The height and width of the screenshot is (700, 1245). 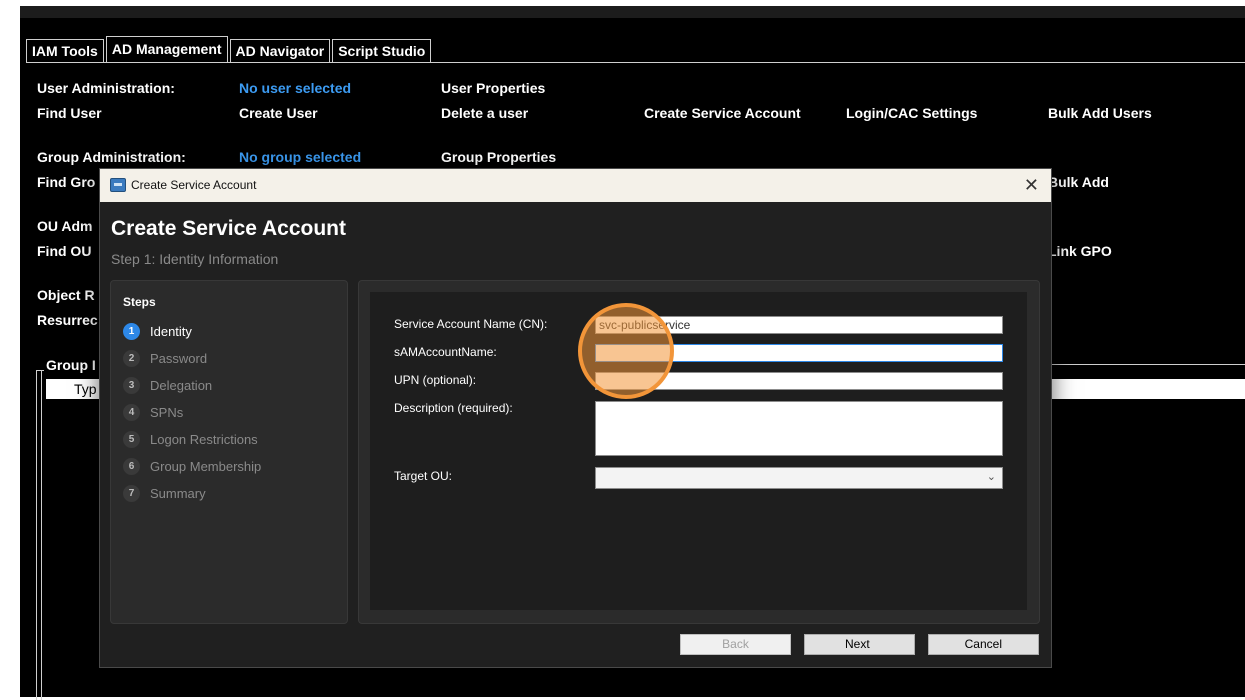 I want to click on step-label: Summary, so click(x=178, y=493).